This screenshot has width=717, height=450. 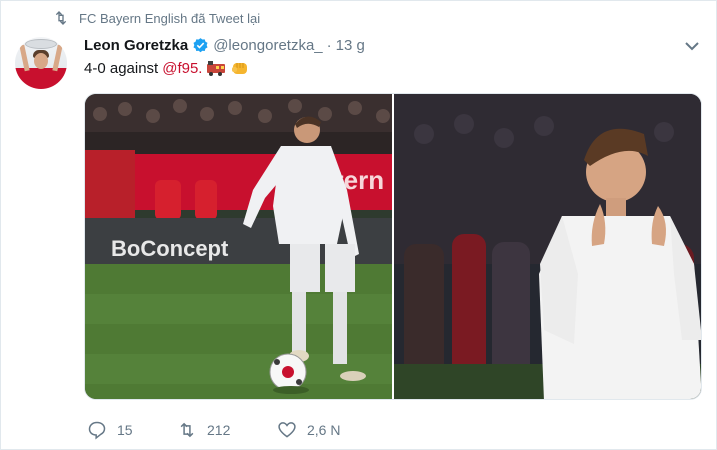 I want to click on retweet-context: FC Bayern English đã Tweet lại, so click(x=156, y=18).